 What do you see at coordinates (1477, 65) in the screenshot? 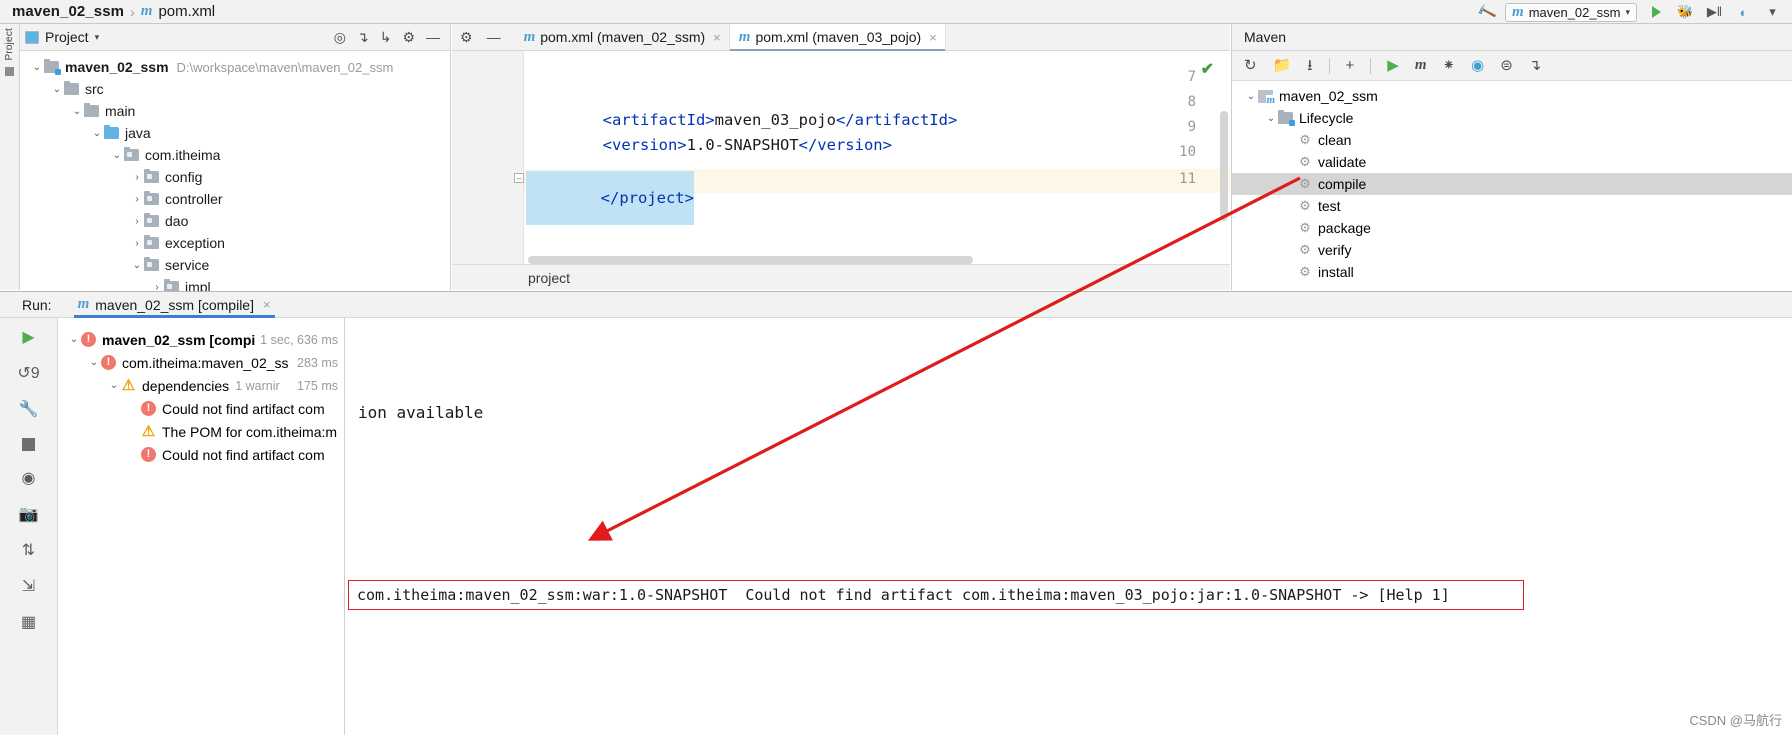
I see `toggle-offline-mode-icon: ◉` at bounding box center [1477, 65].